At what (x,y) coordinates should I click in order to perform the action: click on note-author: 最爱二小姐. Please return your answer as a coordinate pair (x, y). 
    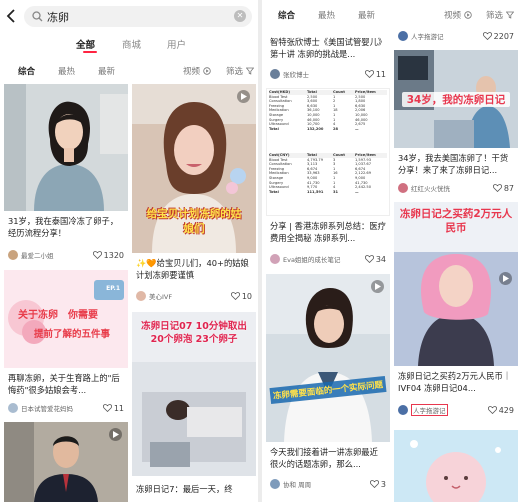
    Looking at the image, I should click on (57, 255).